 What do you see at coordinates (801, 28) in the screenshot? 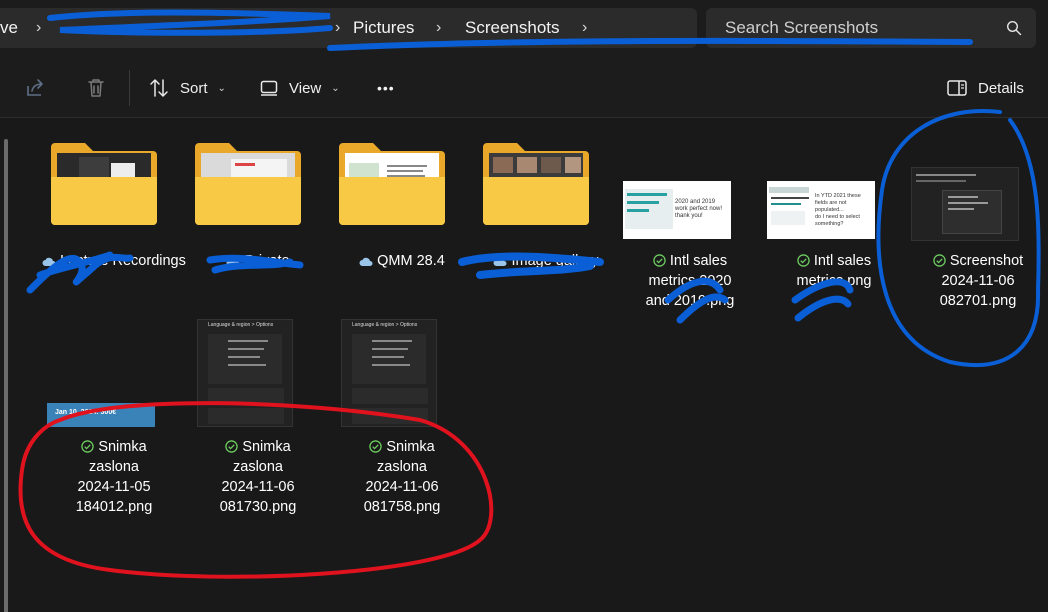
I see `search-input: Search Screenshots` at bounding box center [801, 28].